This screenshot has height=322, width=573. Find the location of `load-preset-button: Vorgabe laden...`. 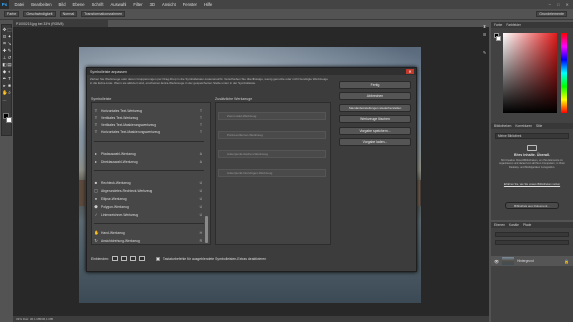

load-preset-button: Vorgabe laden... is located at coordinates (375, 142).